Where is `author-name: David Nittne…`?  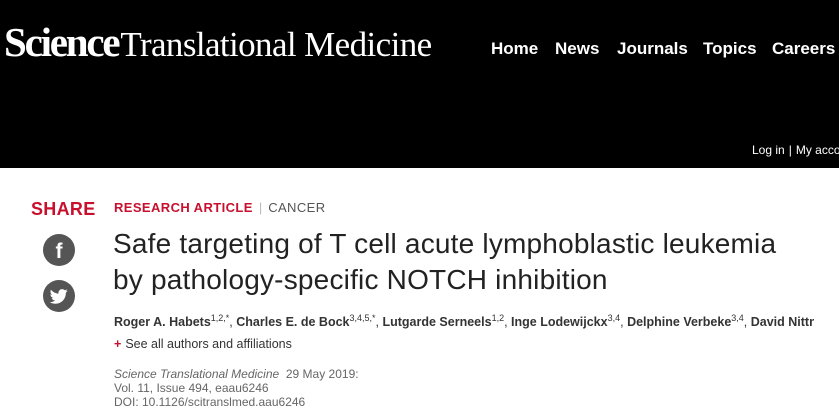
author-name: David Nittne… is located at coordinates (782, 322).